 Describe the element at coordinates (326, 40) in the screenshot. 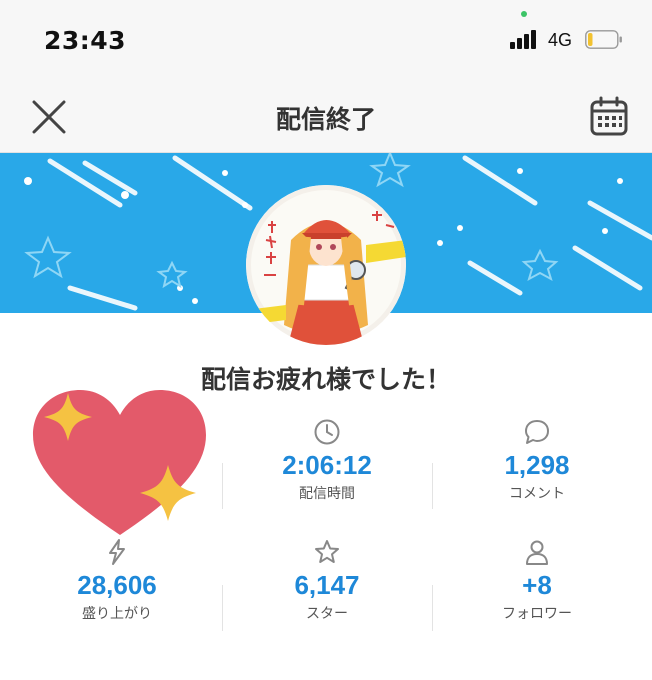

I see `status-bar: 23:43 4G` at that location.